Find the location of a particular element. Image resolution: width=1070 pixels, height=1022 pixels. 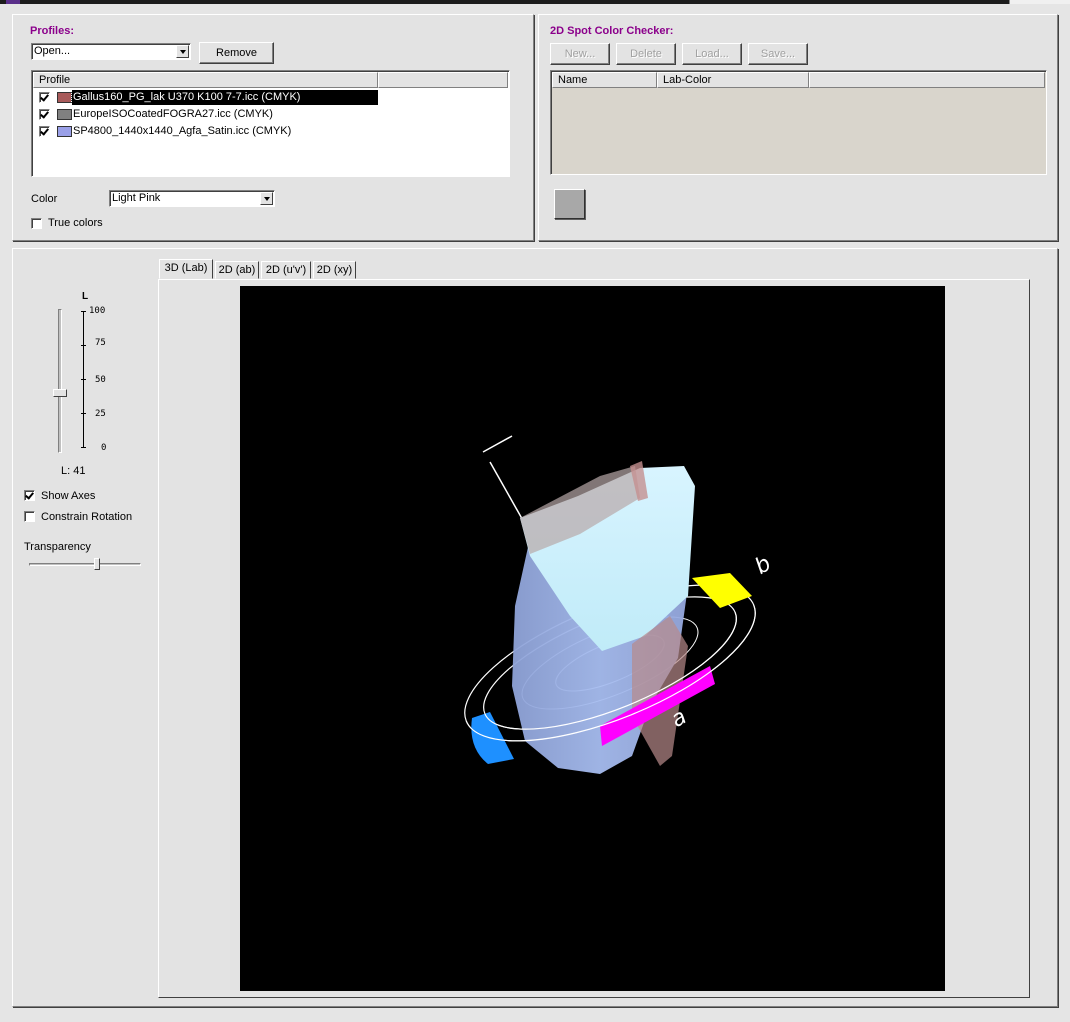

spot-color-swatch is located at coordinates (569, 204).